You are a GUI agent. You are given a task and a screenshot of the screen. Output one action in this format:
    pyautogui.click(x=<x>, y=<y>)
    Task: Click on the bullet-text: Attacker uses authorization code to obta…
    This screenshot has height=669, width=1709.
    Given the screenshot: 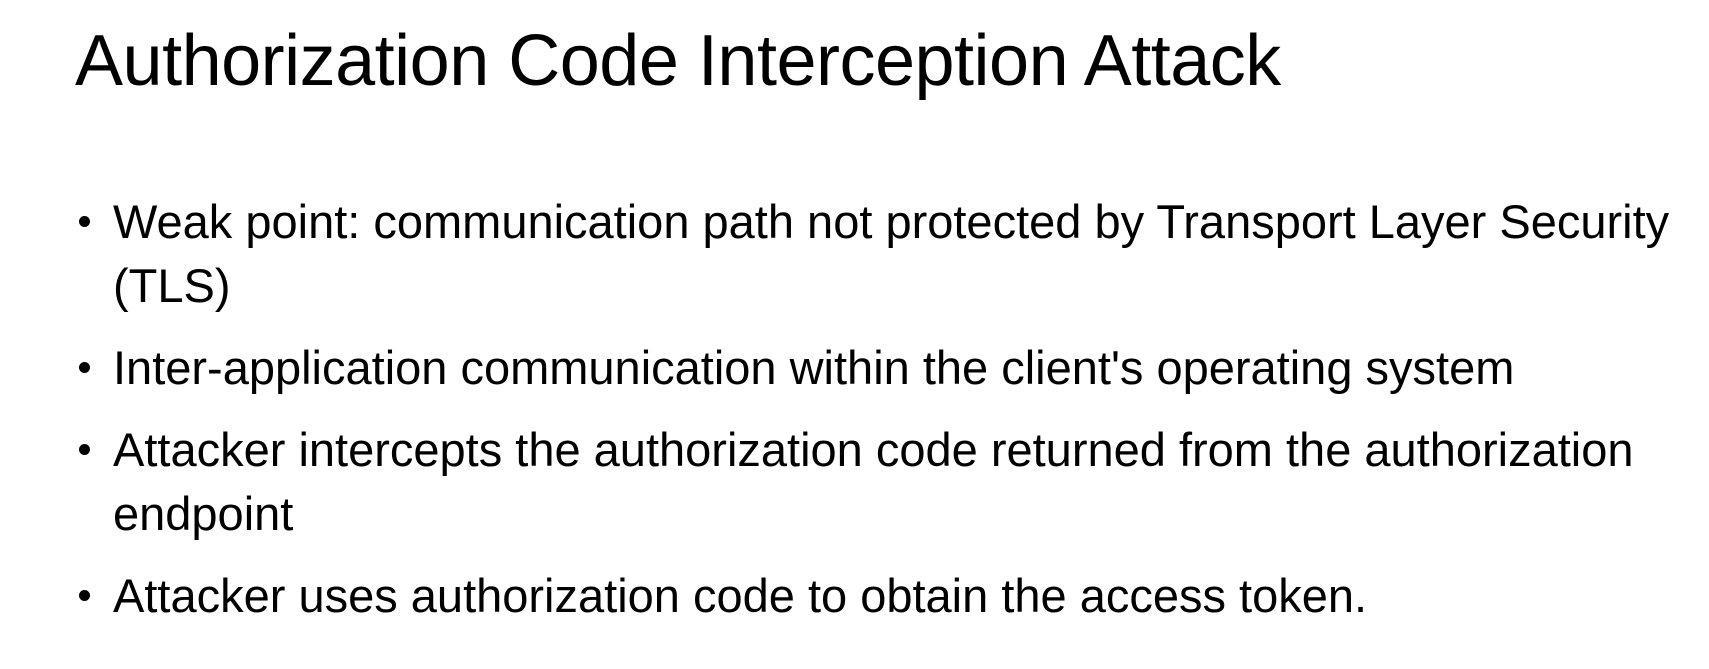 What is the action you would take?
    pyautogui.click(x=740, y=595)
    